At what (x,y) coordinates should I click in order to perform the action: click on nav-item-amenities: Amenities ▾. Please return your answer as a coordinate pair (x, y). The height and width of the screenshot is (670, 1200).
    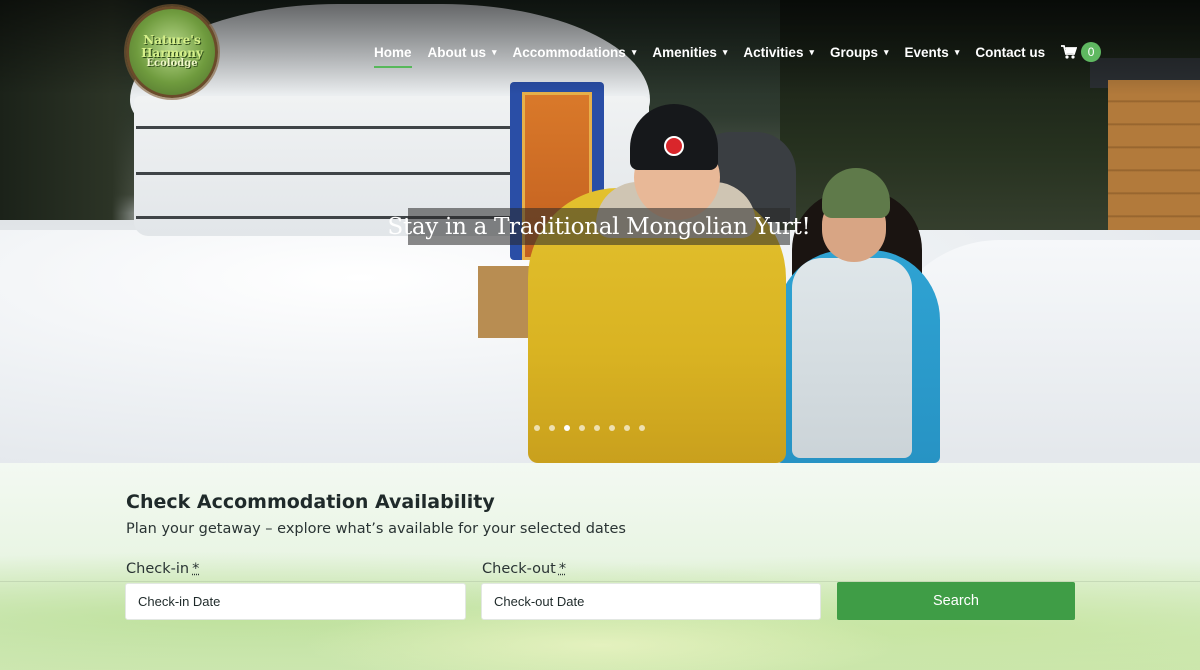
    Looking at the image, I should click on (689, 52).